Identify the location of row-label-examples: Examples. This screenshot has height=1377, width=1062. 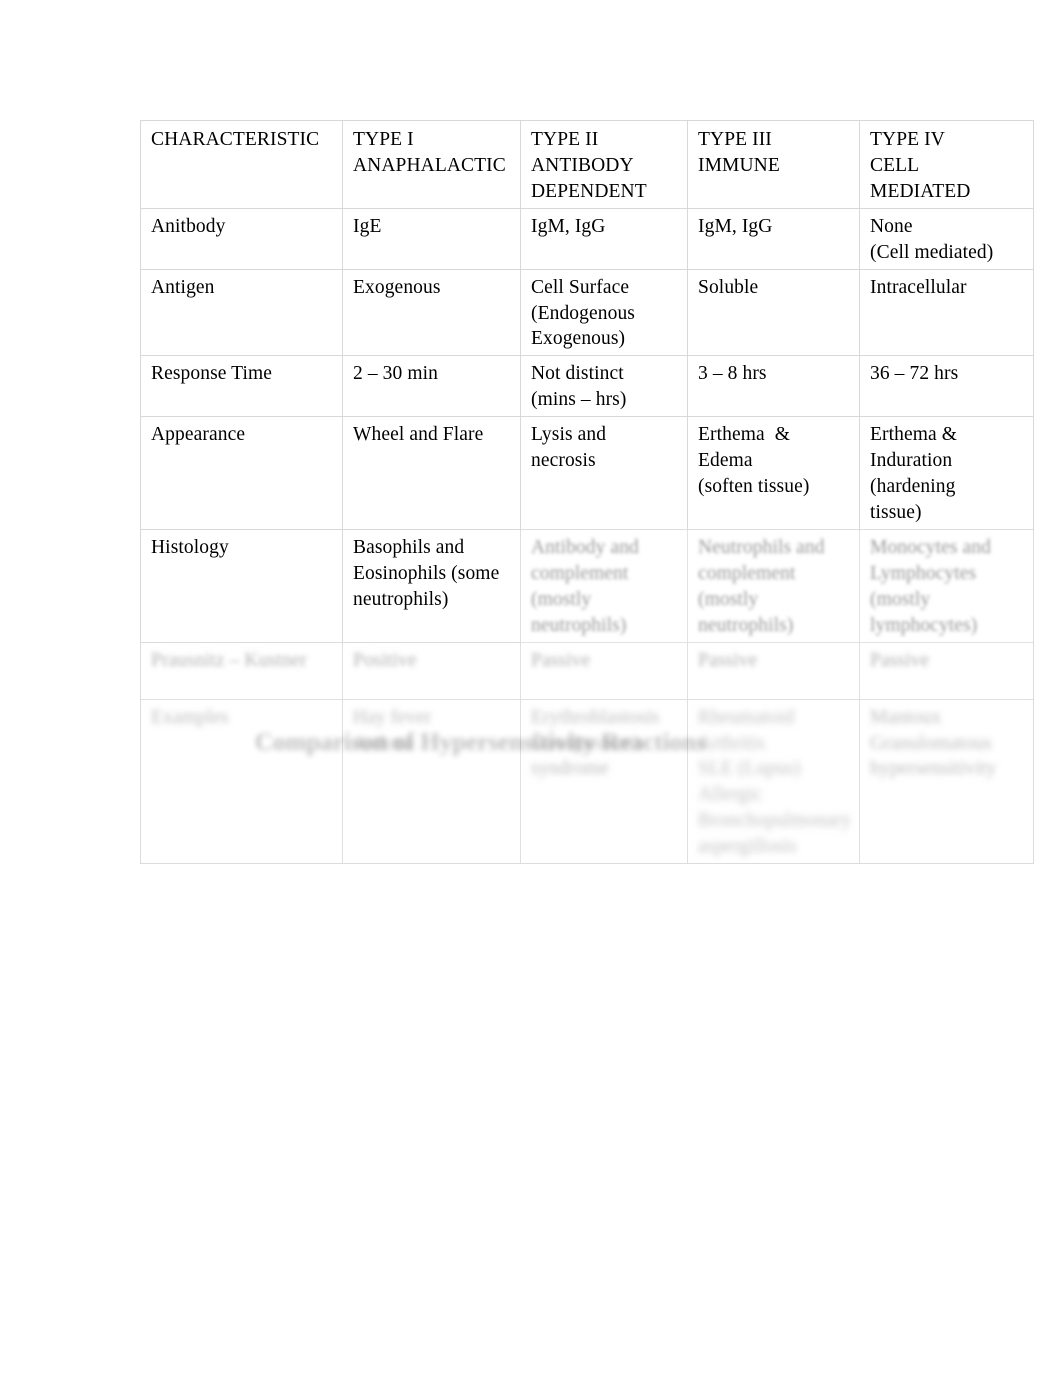
(241, 781).